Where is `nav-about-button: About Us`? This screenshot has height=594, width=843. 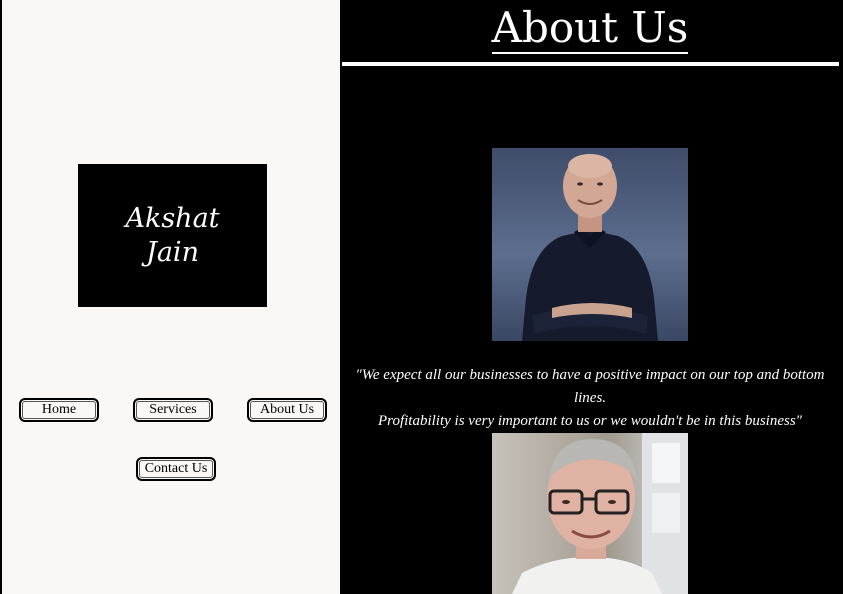
nav-about-button: About Us is located at coordinates (287, 410).